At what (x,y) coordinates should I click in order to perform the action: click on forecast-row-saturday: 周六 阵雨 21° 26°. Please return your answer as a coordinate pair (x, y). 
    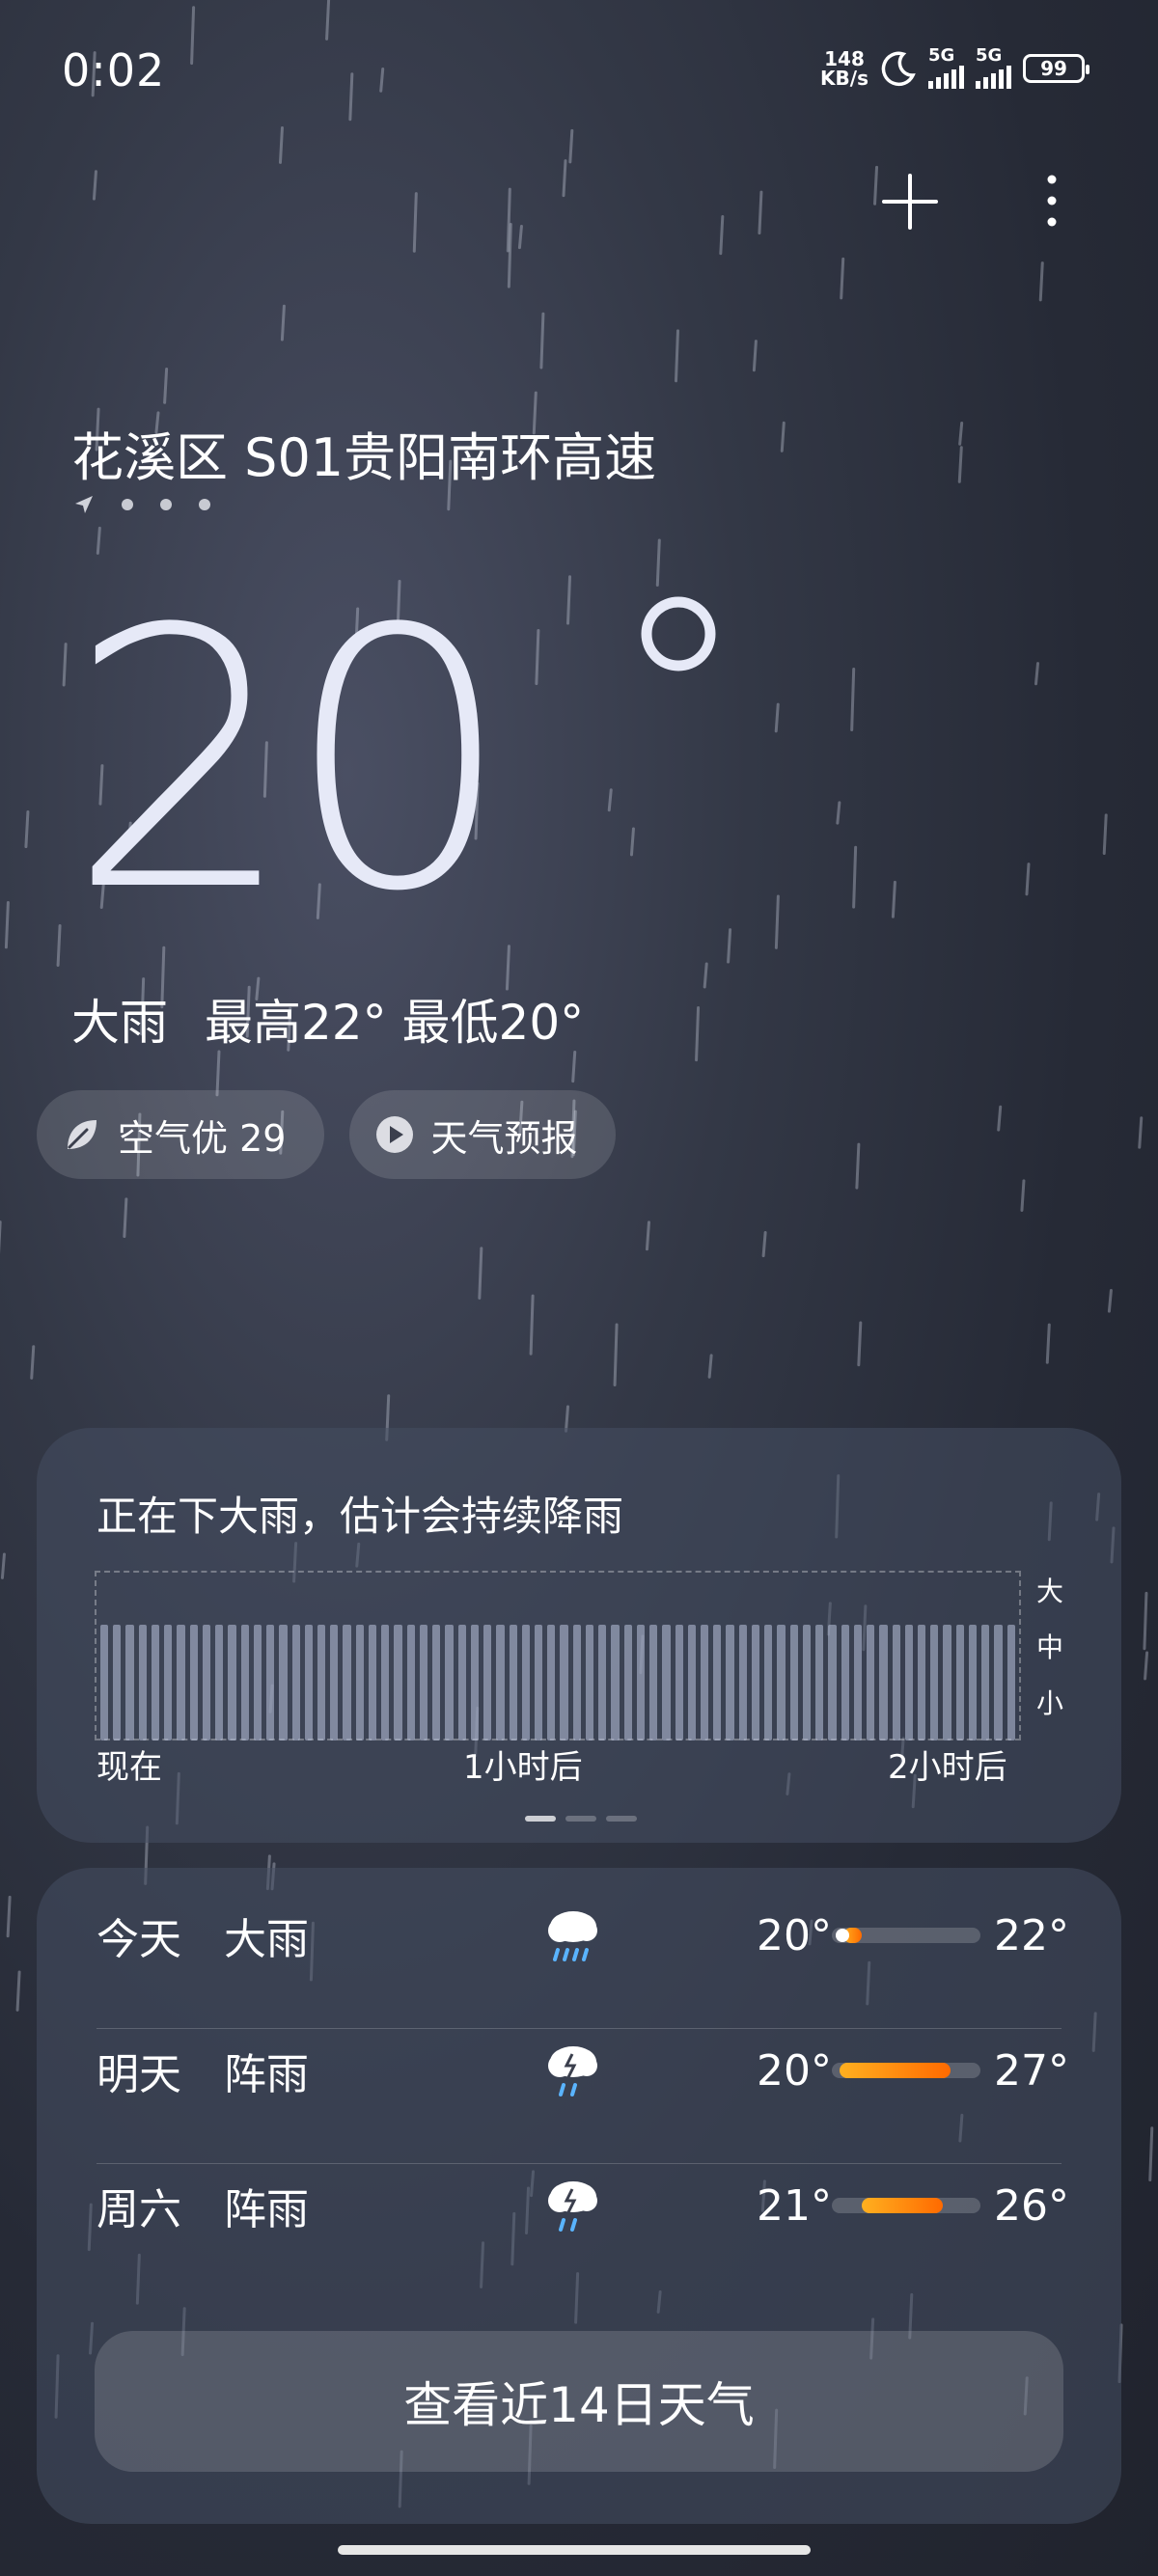
    Looking at the image, I should click on (582, 2205).